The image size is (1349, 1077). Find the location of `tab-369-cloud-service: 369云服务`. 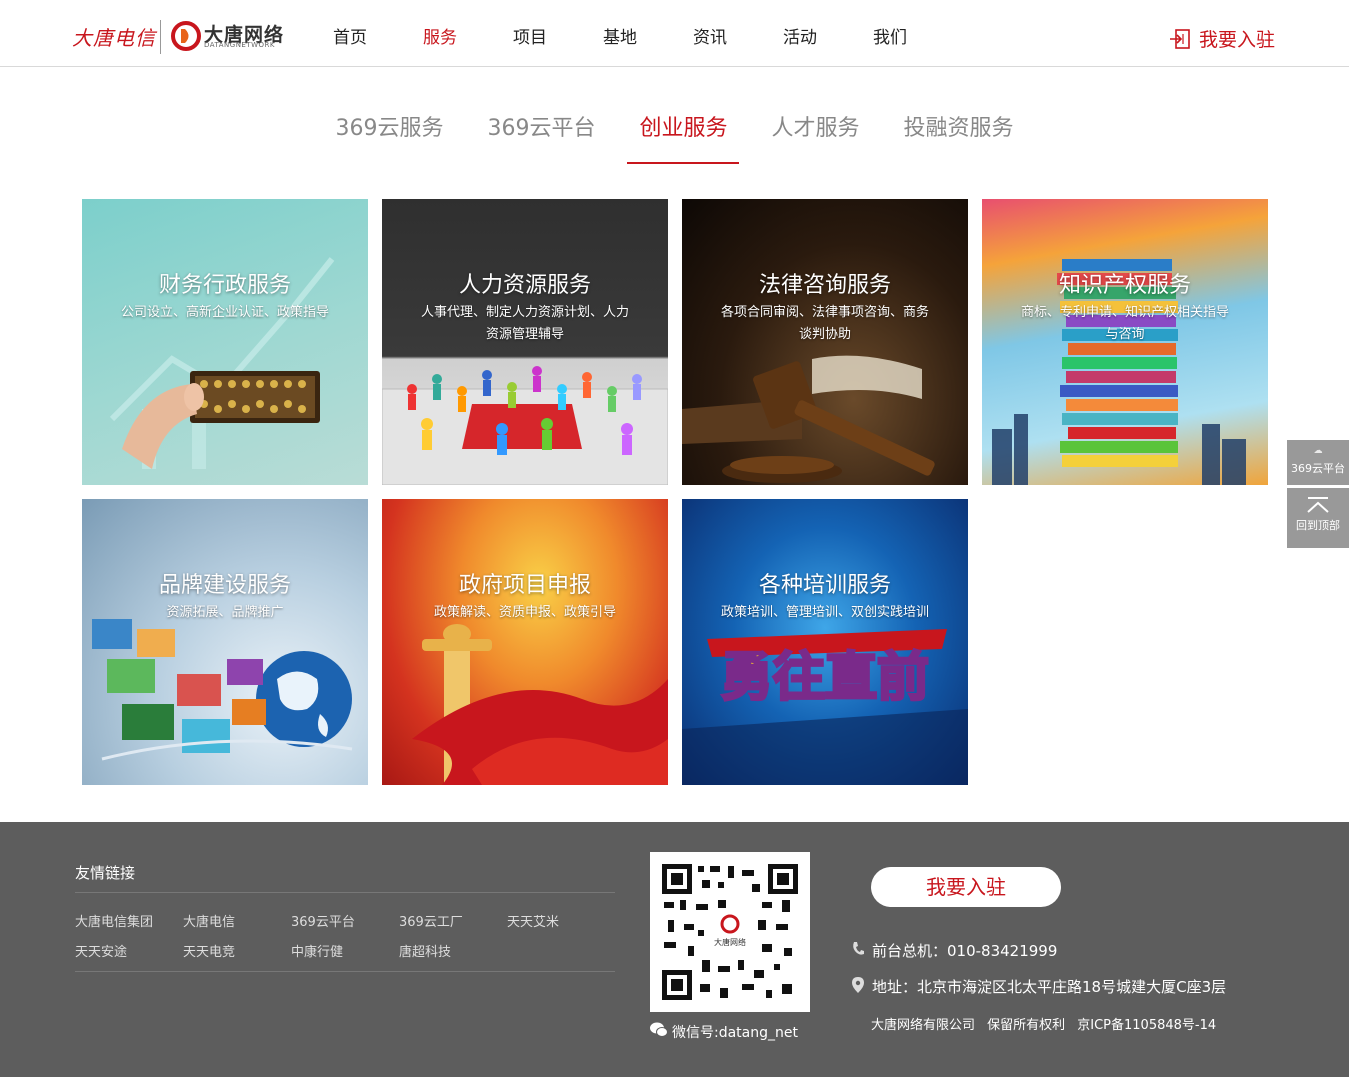

tab-369-cloud-service: 369云服务 is located at coordinates (389, 132).